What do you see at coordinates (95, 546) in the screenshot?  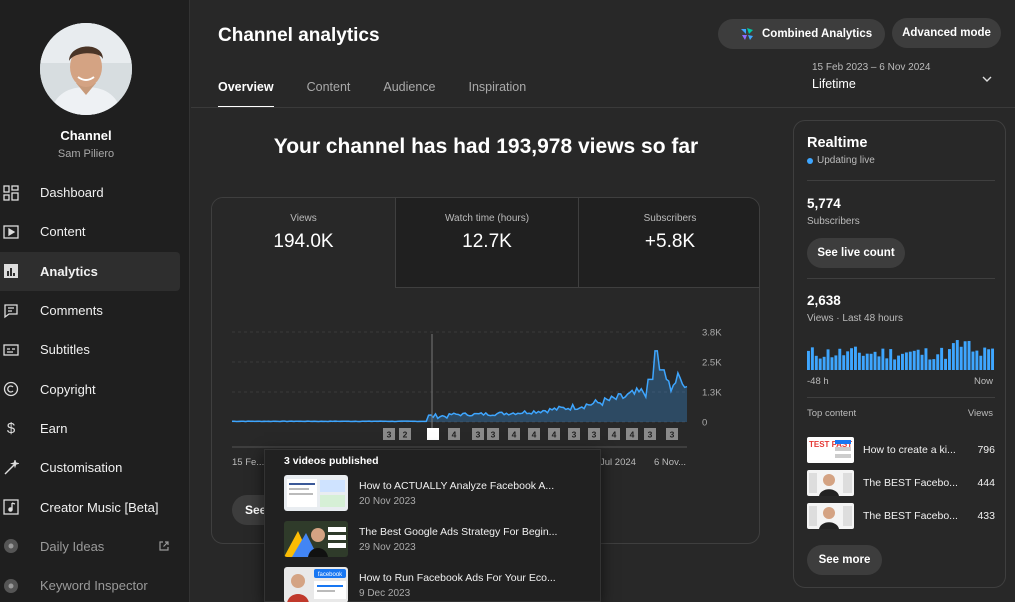 I see `sidebar-item-daily-ideas: Daily Ideas` at bounding box center [95, 546].